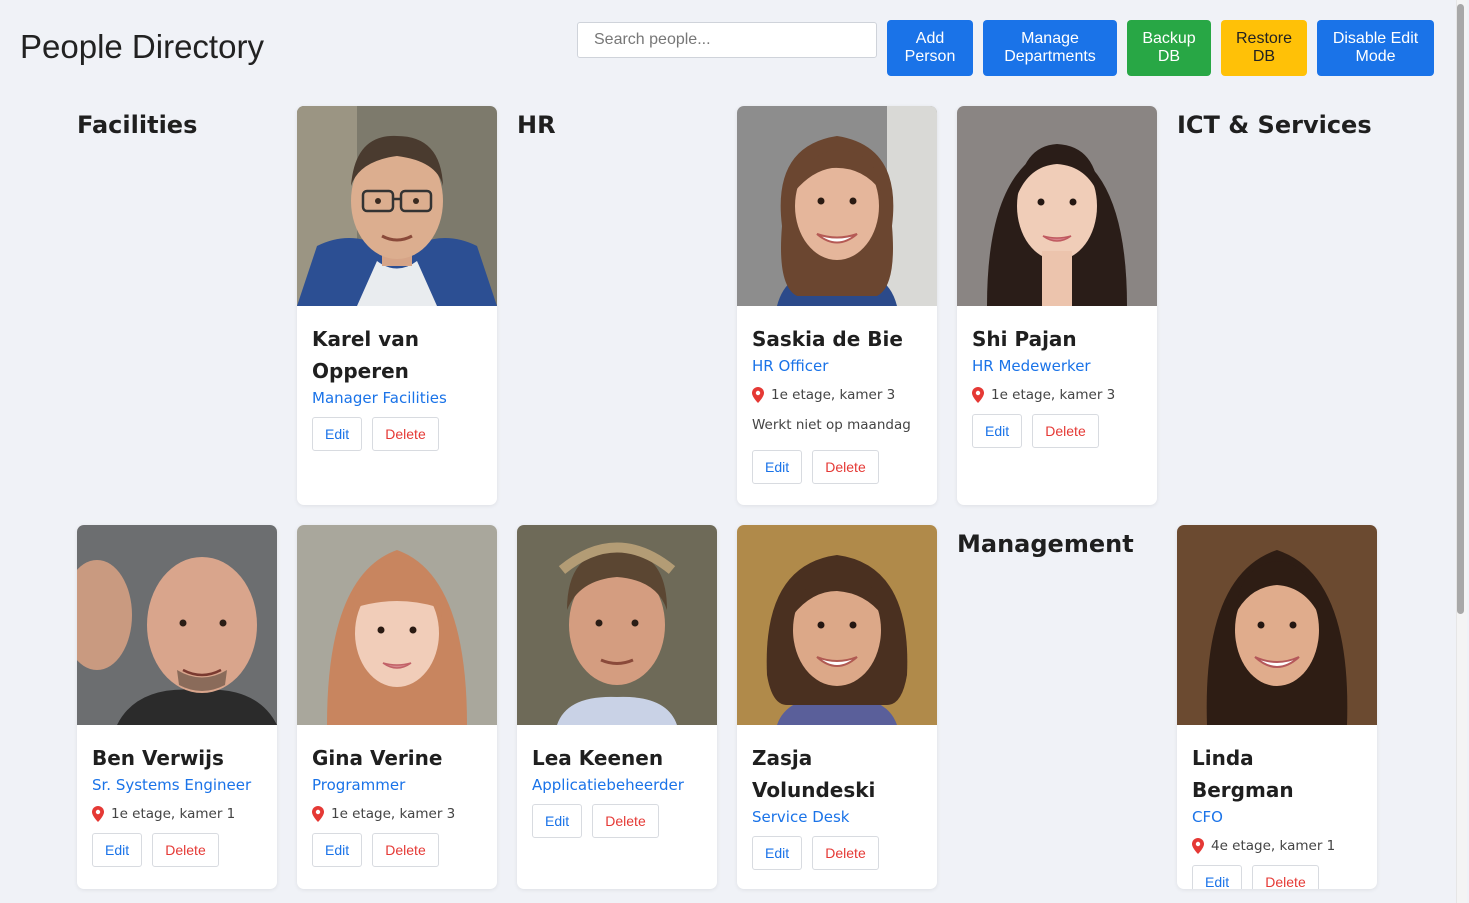 Image resolution: width=1469 pixels, height=903 pixels. I want to click on manage-departments-button: Manage Departments, so click(1050, 48).